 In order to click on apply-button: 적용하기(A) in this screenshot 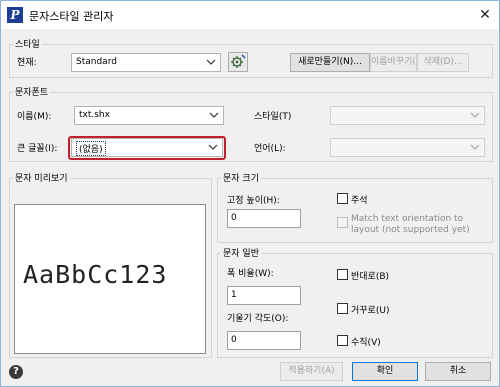, I will do `click(311, 371)`.